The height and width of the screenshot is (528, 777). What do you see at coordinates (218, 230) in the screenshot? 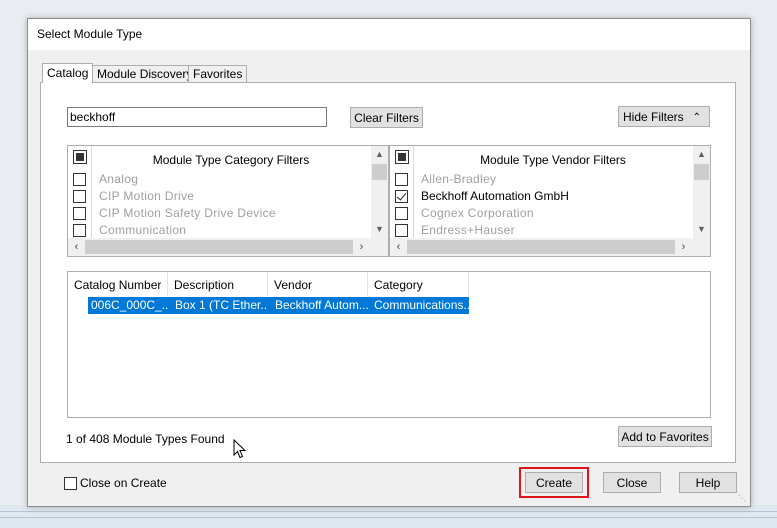
I see `category-filter-item: Communication` at bounding box center [218, 230].